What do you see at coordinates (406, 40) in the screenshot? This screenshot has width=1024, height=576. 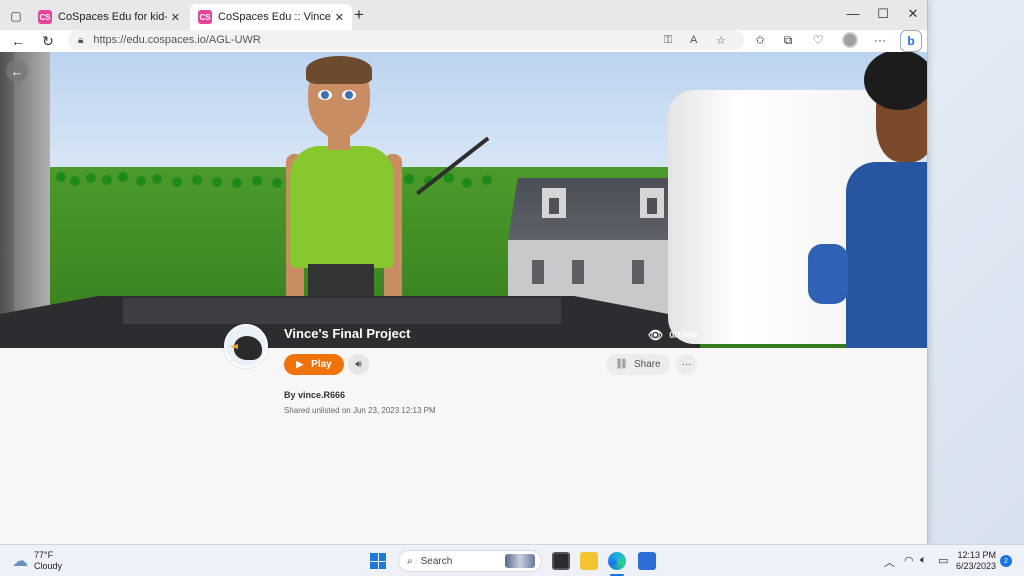 I see `address-bar: 🔒︎ https://edu.cospaces.io/AGL-UWR ⚿ A ☆` at bounding box center [406, 40].